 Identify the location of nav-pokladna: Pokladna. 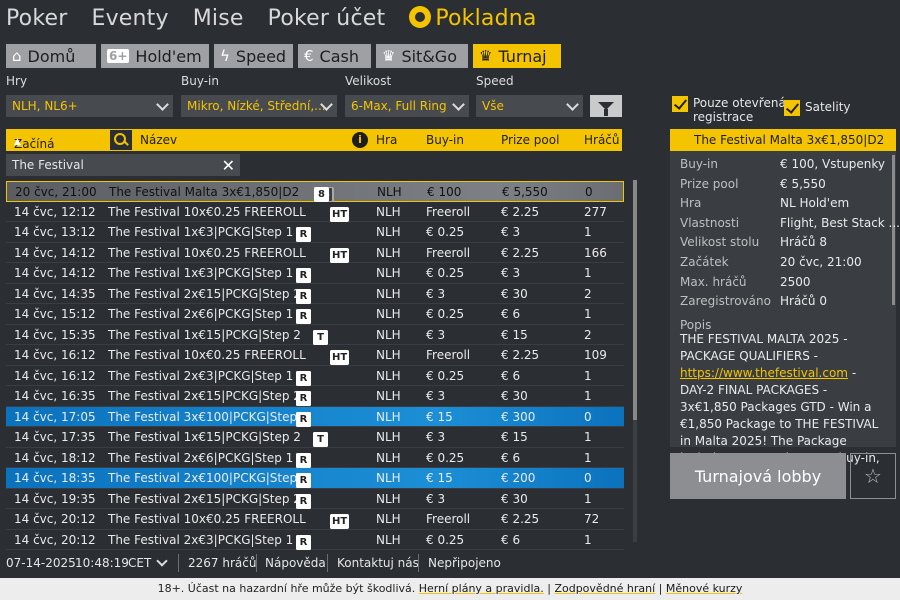
(472, 18).